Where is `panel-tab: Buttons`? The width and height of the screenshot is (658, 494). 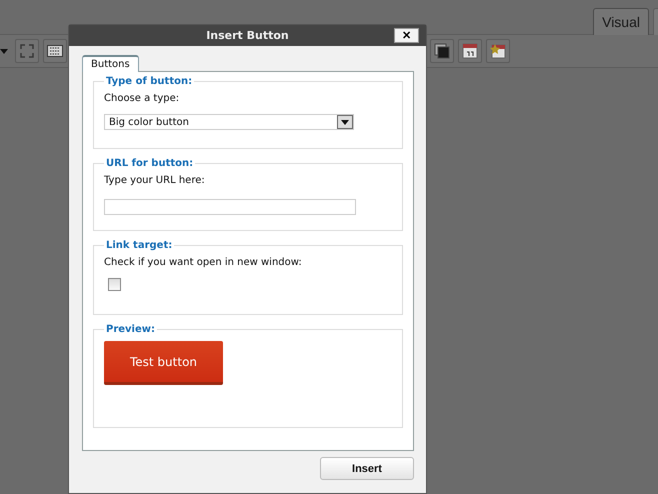 panel-tab: Buttons is located at coordinates (110, 63).